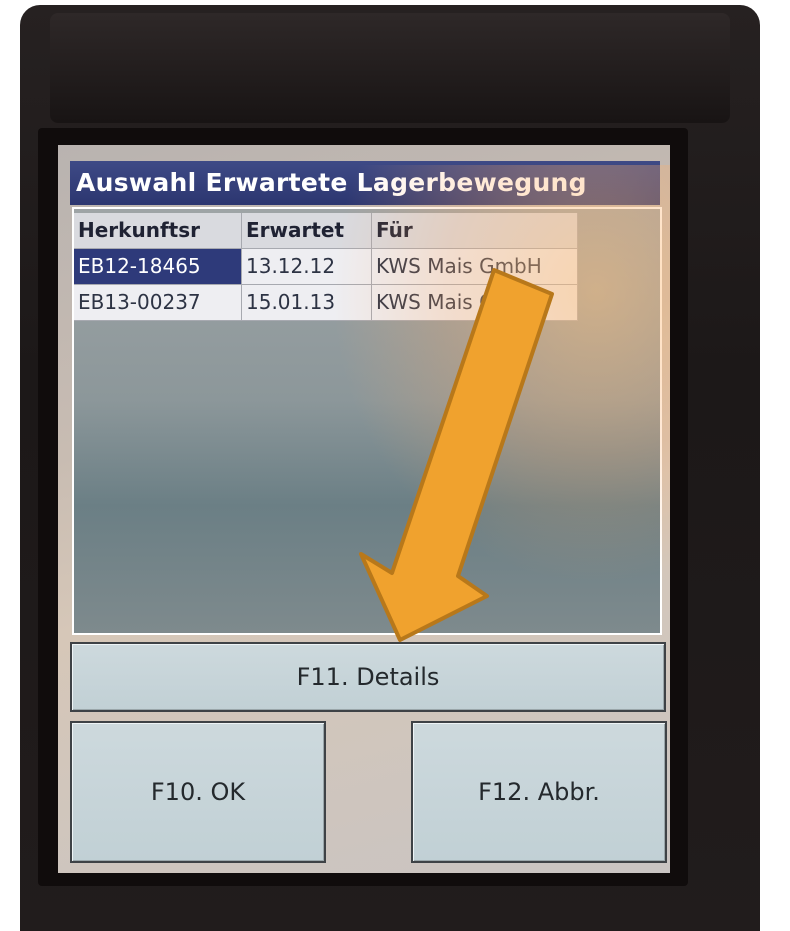  Describe the element at coordinates (307, 231) in the screenshot. I see `column-header-erwartet: Erwartet` at that location.